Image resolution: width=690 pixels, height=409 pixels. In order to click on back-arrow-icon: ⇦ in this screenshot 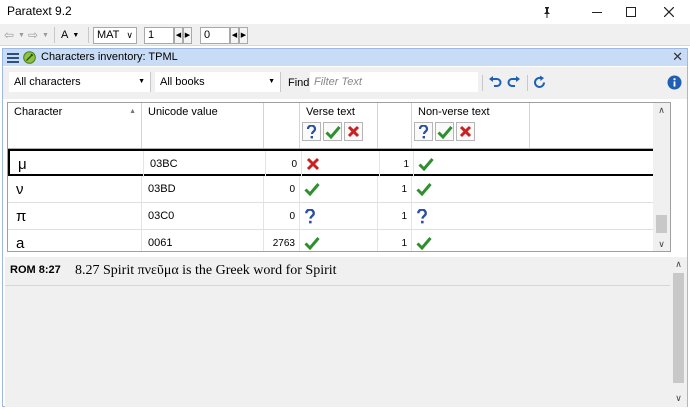, I will do `click(9, 35)`.